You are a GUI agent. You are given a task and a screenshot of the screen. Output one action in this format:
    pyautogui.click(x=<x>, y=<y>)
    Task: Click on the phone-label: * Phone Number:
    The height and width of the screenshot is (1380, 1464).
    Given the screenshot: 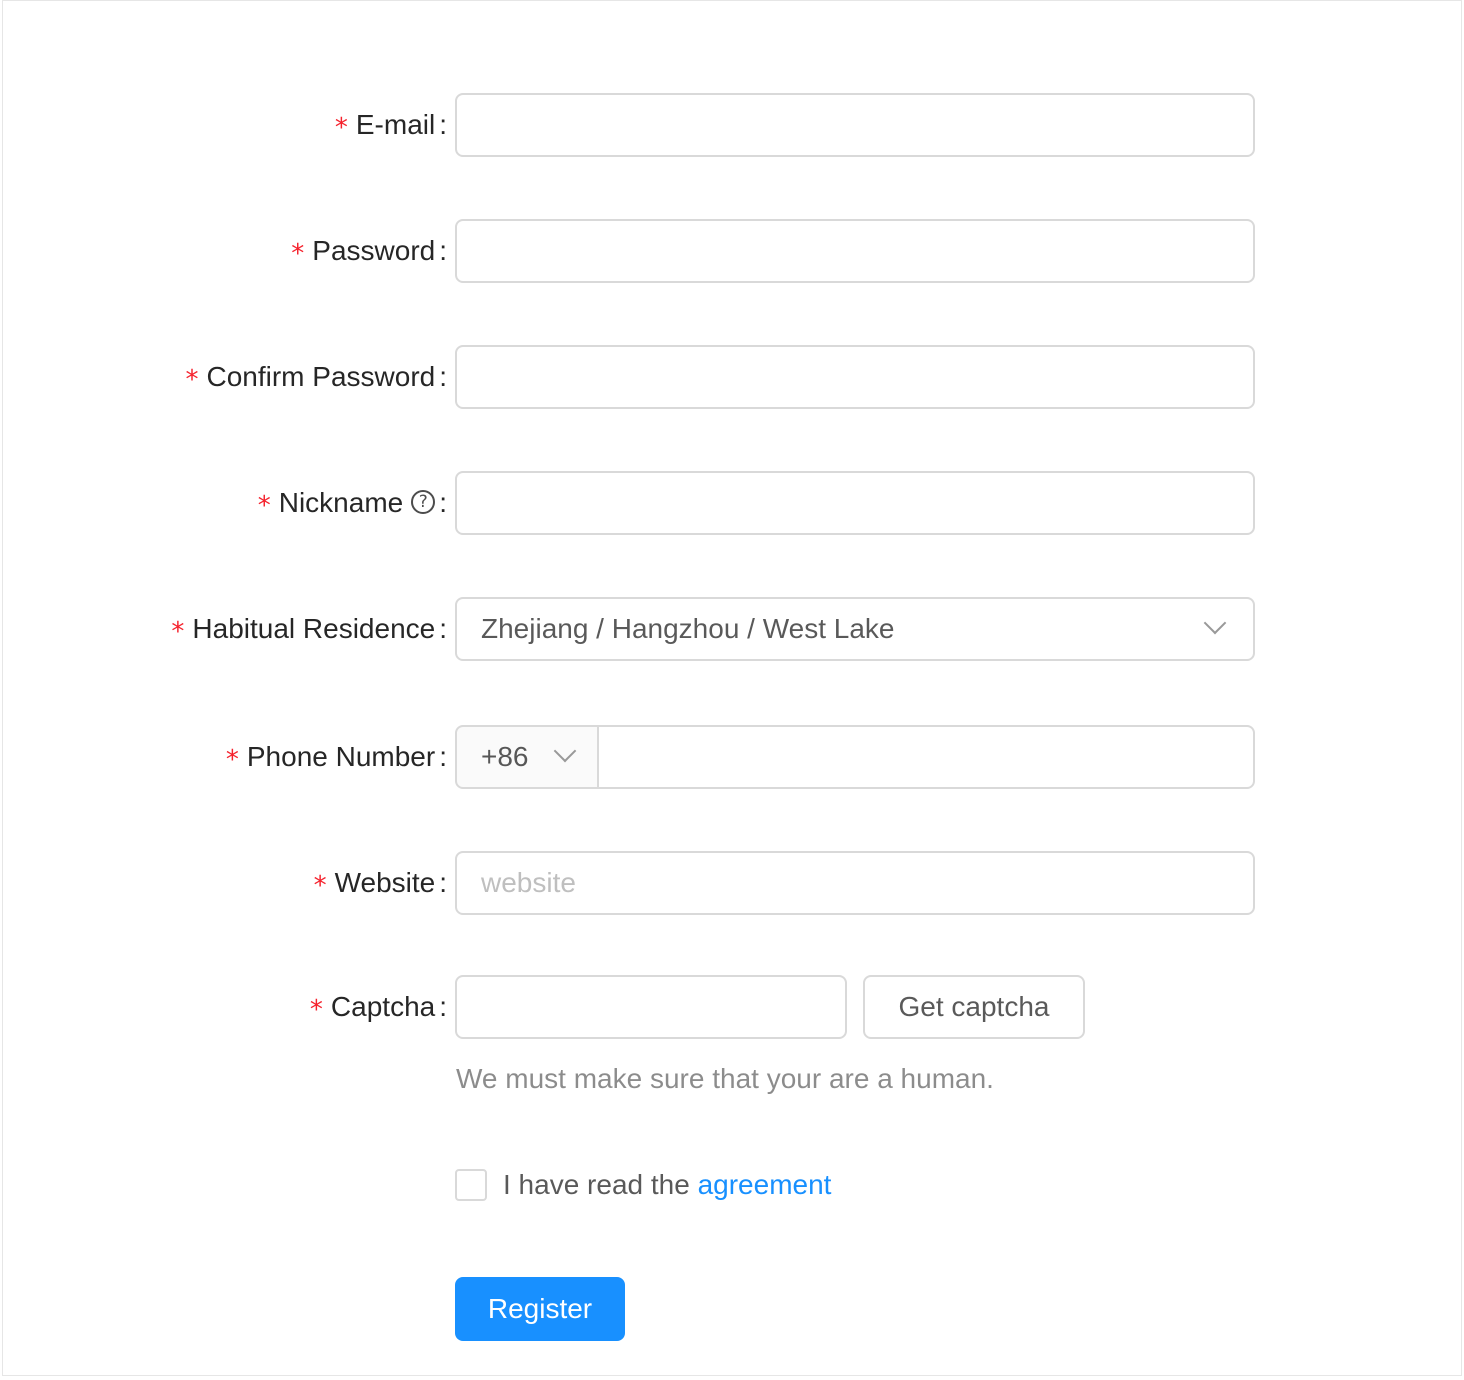 What is the action you would take?
    pyautogui.click(x=336, y=758)
    